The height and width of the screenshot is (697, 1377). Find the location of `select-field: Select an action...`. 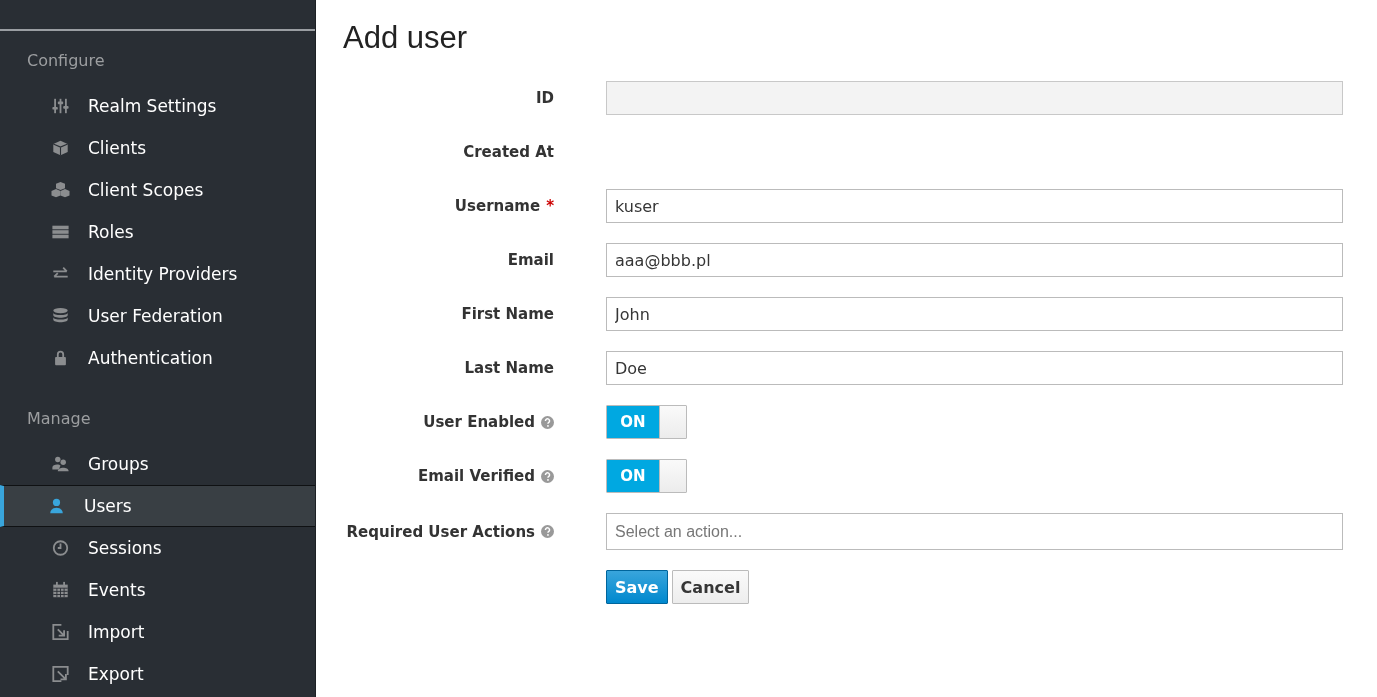

select-field: Select an action... is located at coordinates (974, 531).